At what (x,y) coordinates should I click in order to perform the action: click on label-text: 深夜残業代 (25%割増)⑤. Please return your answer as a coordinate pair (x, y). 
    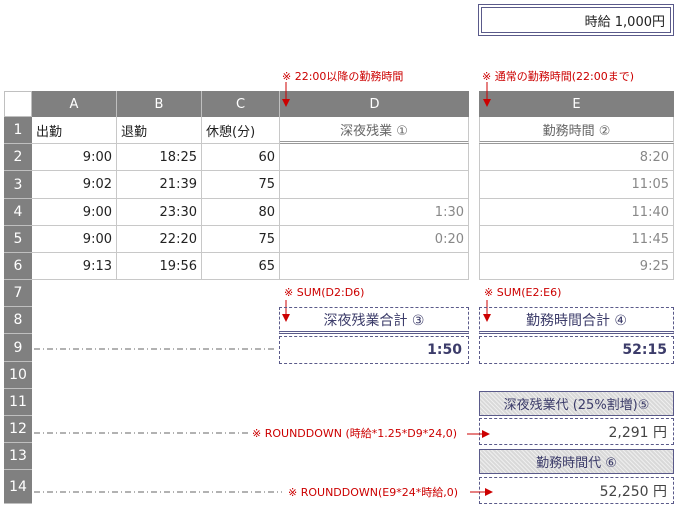
    Looking at the image, I should click on (576, 405).